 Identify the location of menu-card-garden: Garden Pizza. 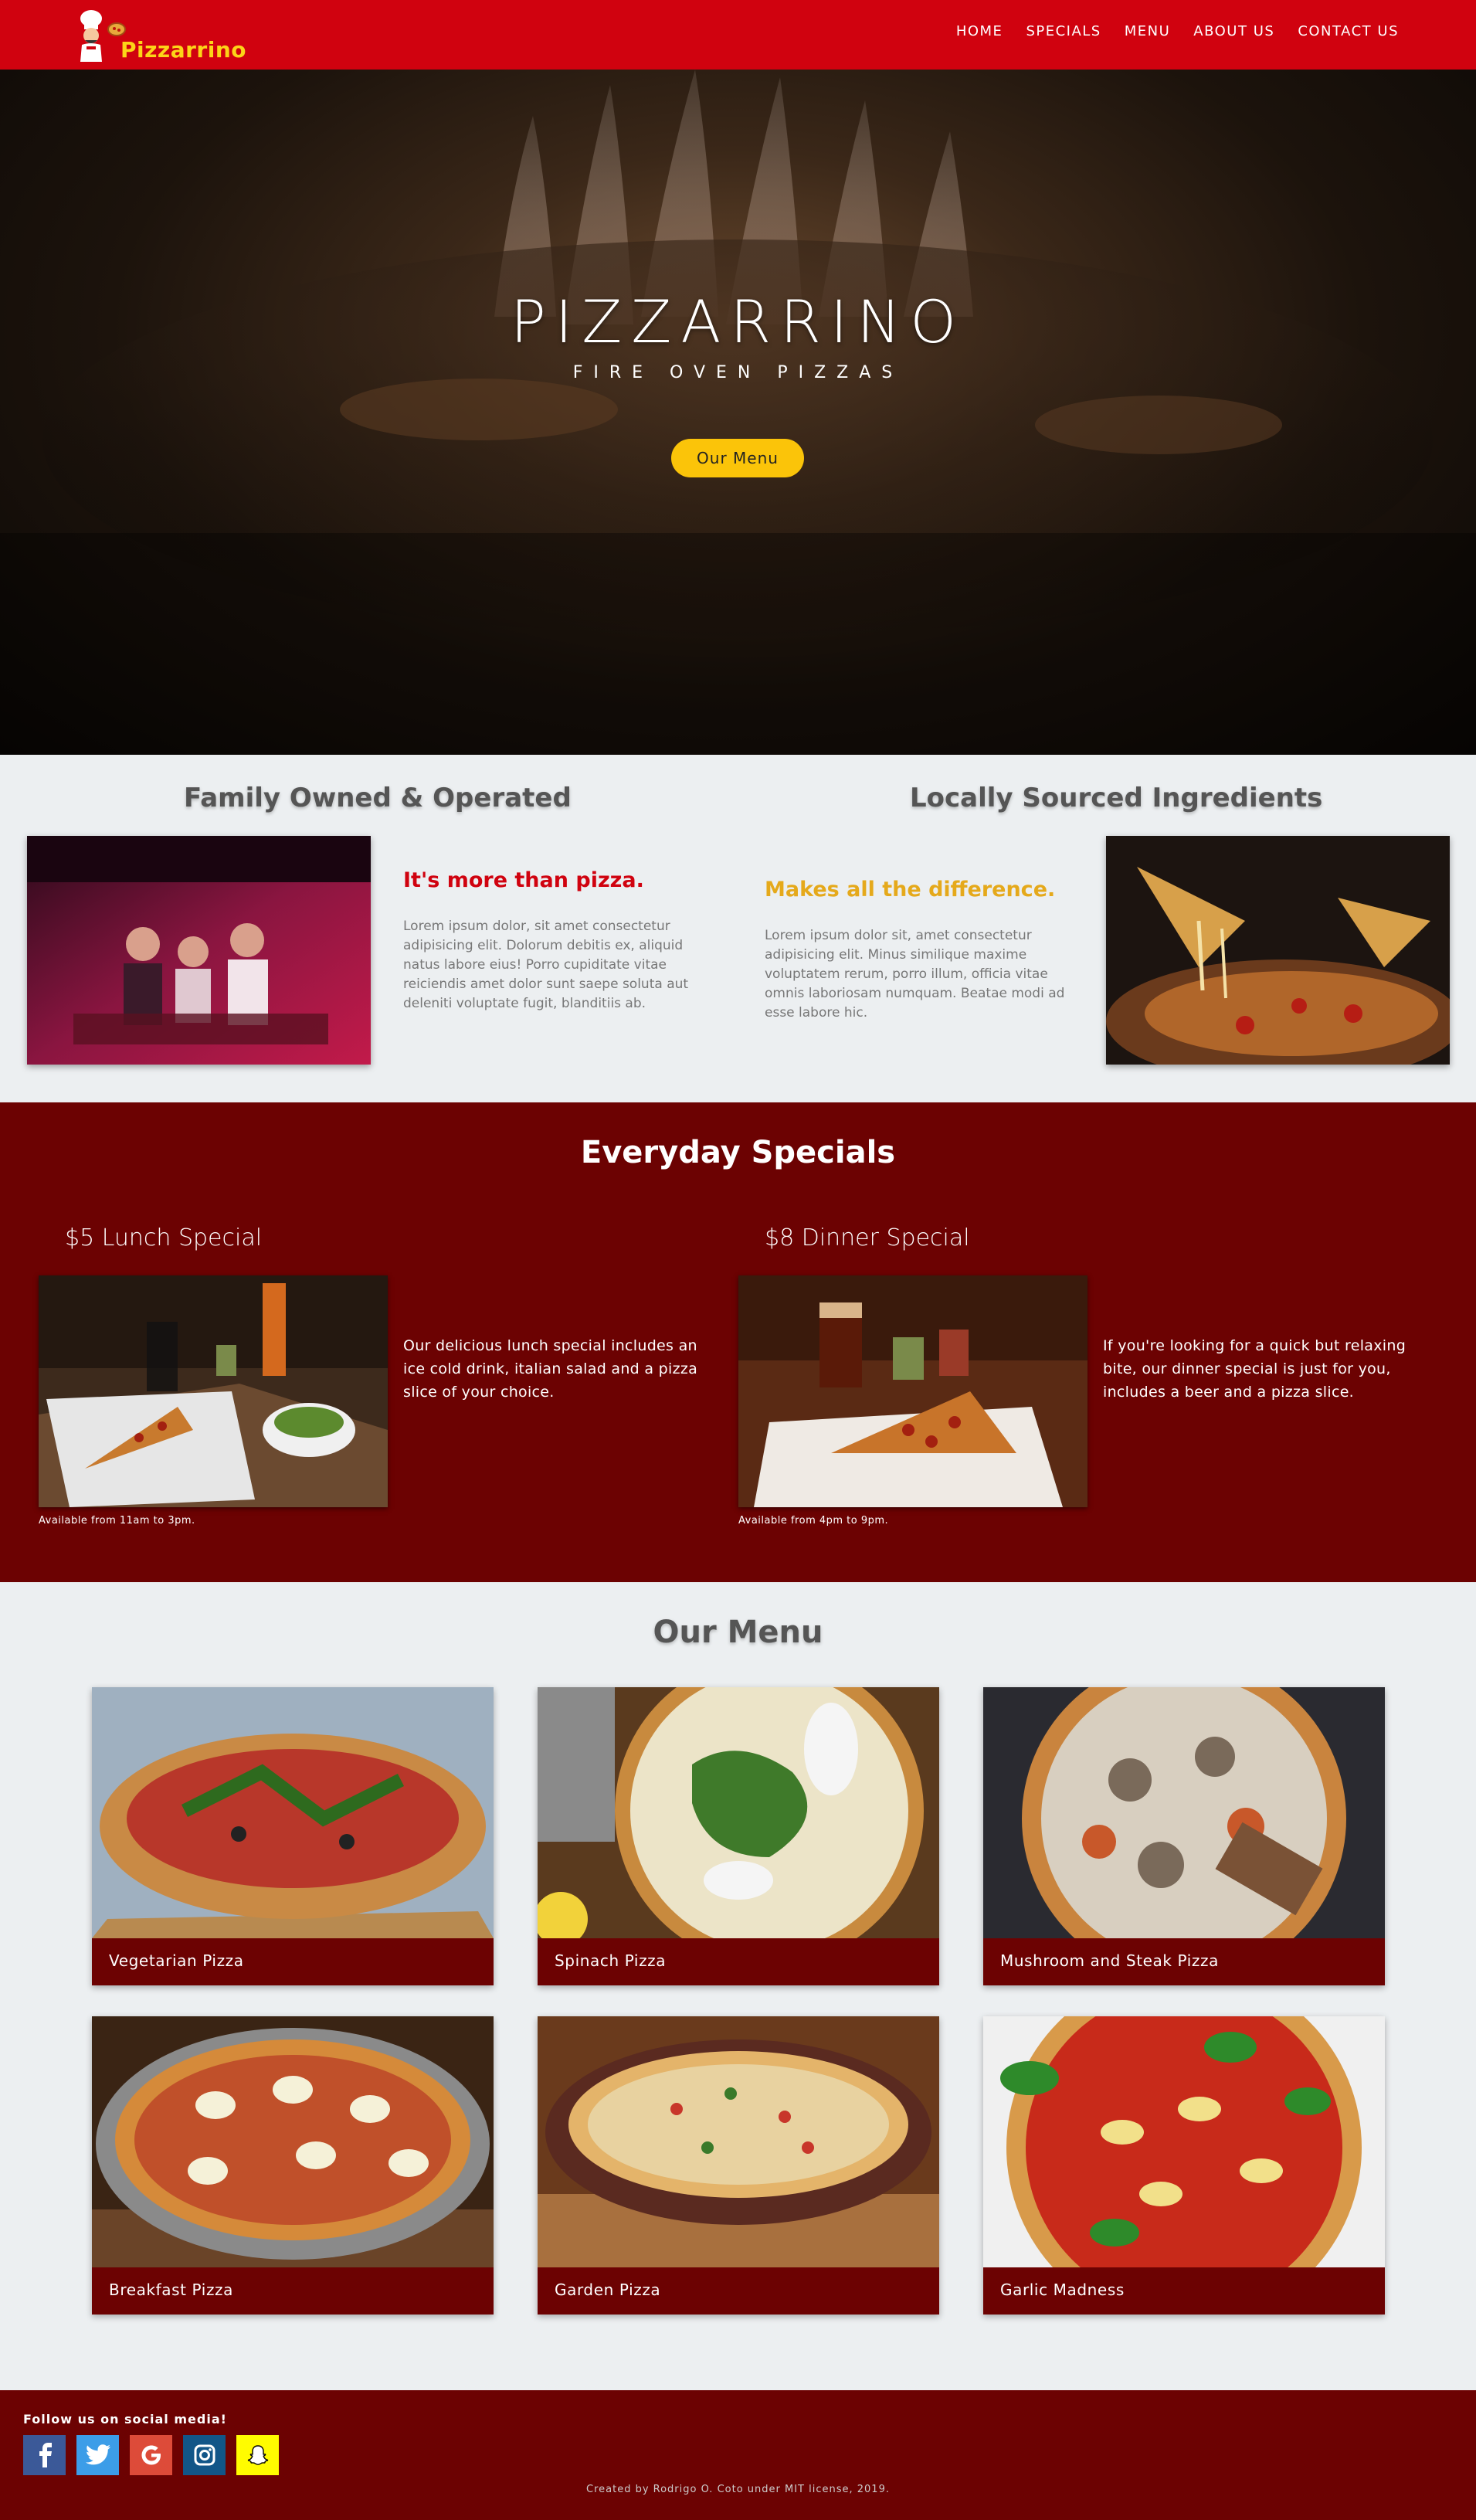
(738, 2165).